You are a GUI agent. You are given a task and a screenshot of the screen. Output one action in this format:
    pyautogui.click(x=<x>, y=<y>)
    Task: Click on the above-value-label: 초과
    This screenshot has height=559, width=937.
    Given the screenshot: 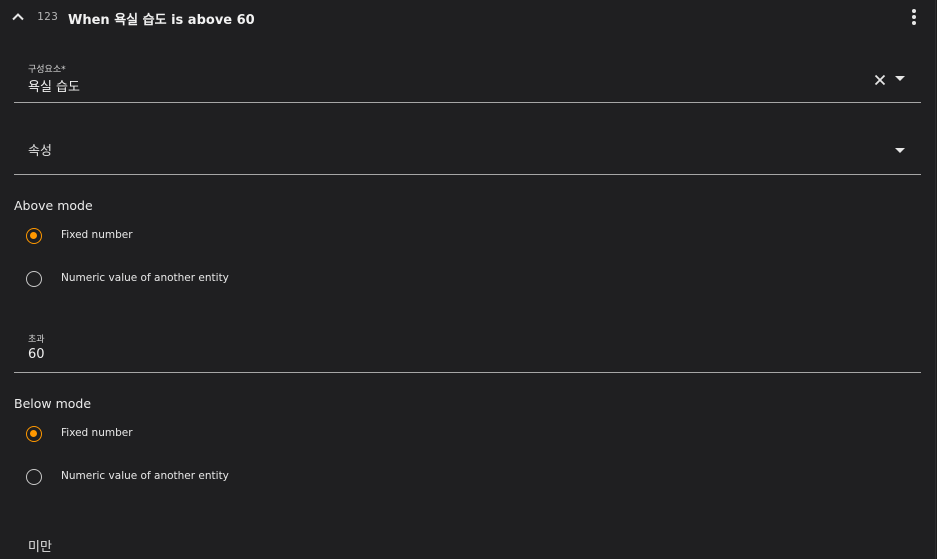 What is the action you would take?
    pyautogui.click(x=36, y=340)
    